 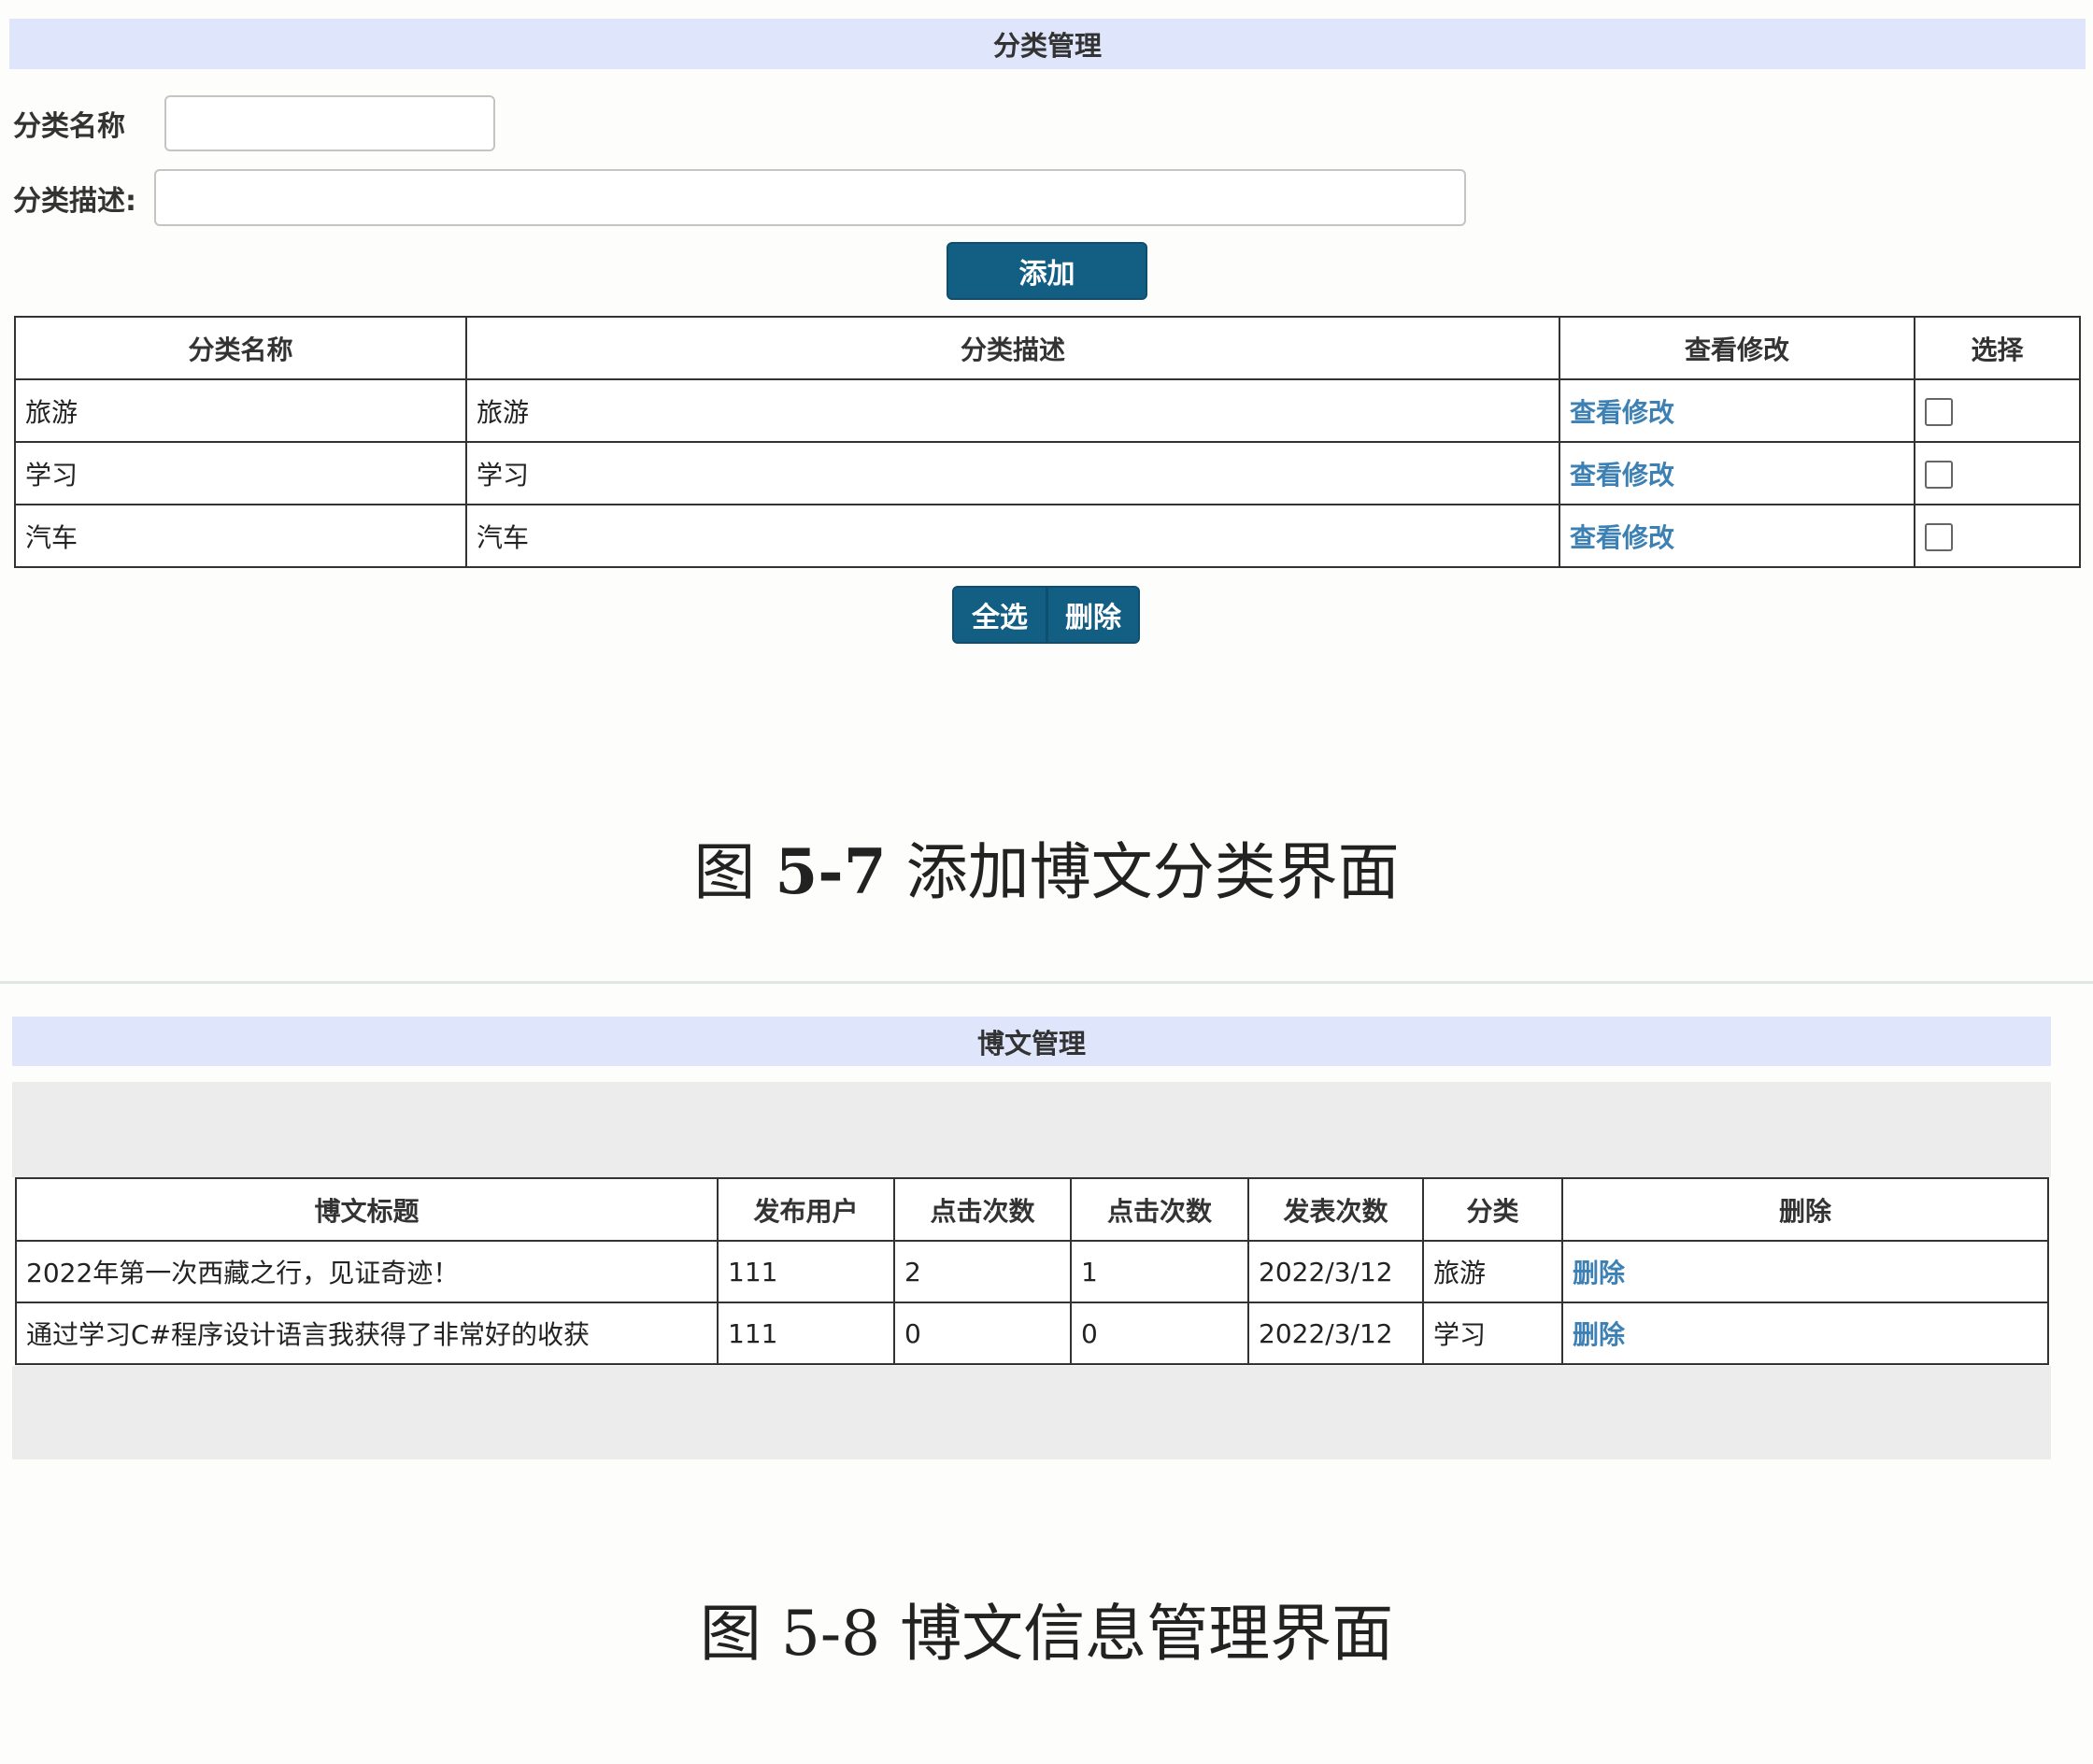 I want to click on figure-divider, so click(x=1046, y=982).